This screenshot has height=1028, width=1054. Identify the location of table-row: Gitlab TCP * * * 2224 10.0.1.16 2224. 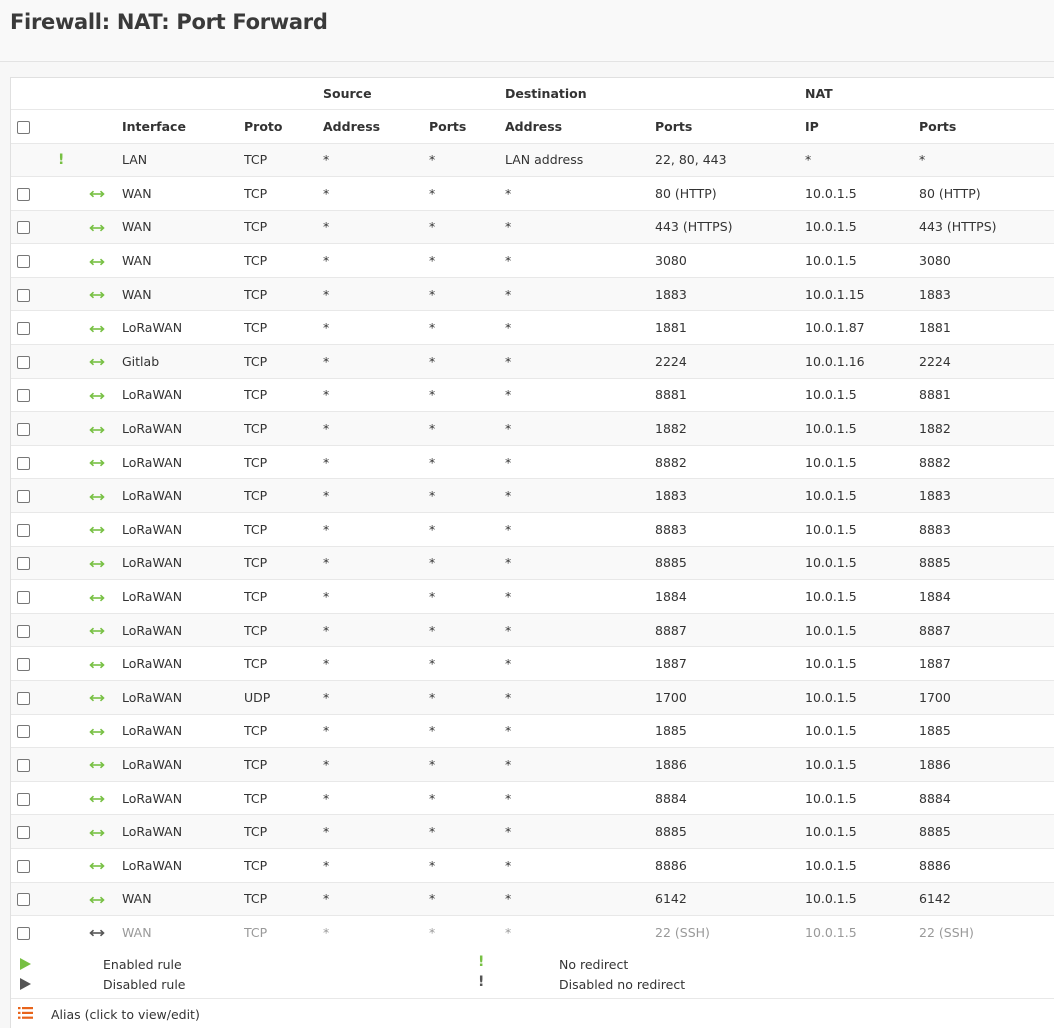
(532, 361).